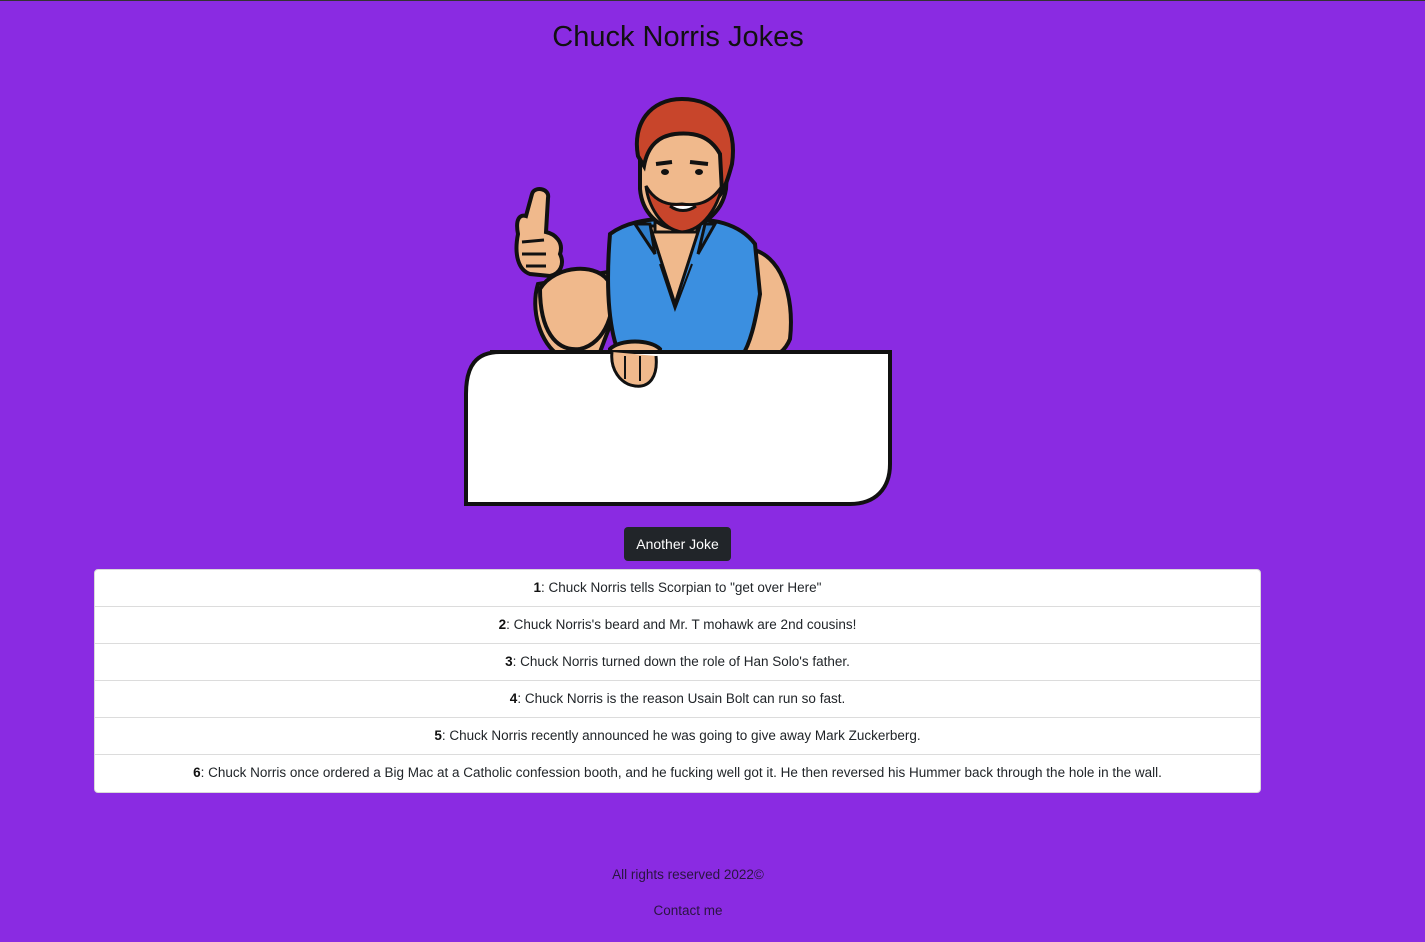 Image resolution: width=1425 pixels, height=942 pixels. What do you see at coordinates (678, 37) in the screenshot?
I see `page-title: Chuck Norris Jokes` at bounding box center [678, 37].